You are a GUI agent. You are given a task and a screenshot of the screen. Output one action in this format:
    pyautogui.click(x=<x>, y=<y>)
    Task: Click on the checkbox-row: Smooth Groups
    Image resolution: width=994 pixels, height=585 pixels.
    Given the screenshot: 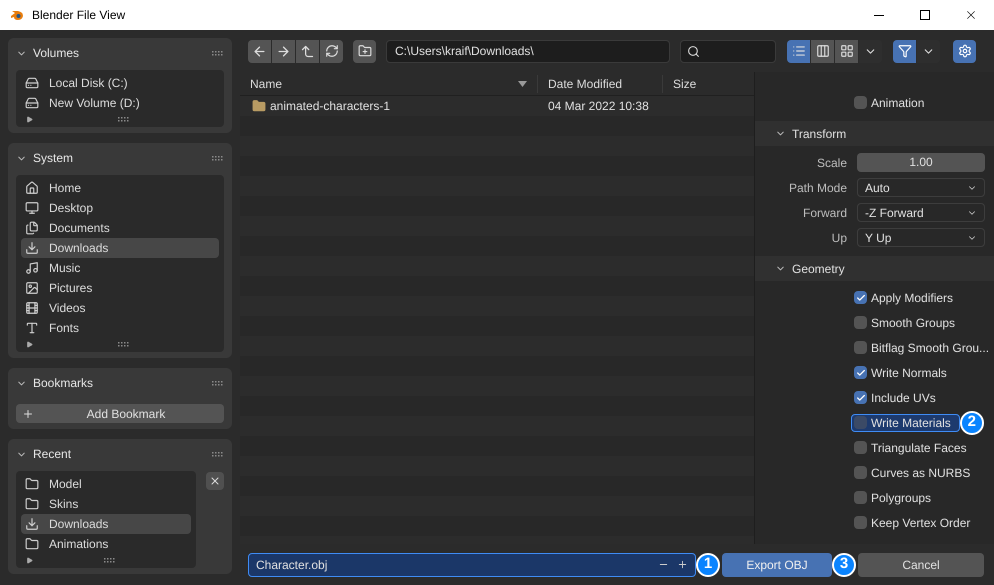 What is the action you would take?
    pyautogui.click(x=907, y=323)
    